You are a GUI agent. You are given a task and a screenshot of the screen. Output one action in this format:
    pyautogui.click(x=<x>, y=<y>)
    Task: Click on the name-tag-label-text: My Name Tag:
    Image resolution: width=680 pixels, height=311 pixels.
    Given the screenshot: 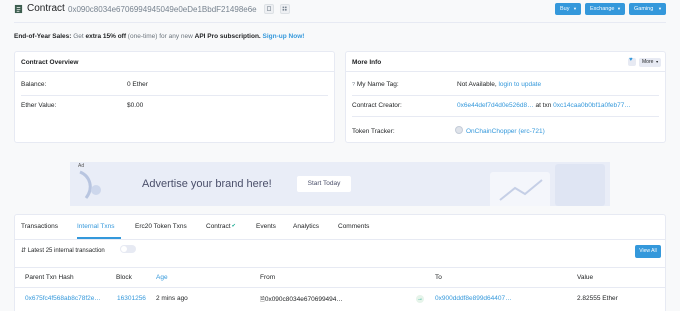 What is the action you would take?
    pyautogui.click(x=377, y=84)
    